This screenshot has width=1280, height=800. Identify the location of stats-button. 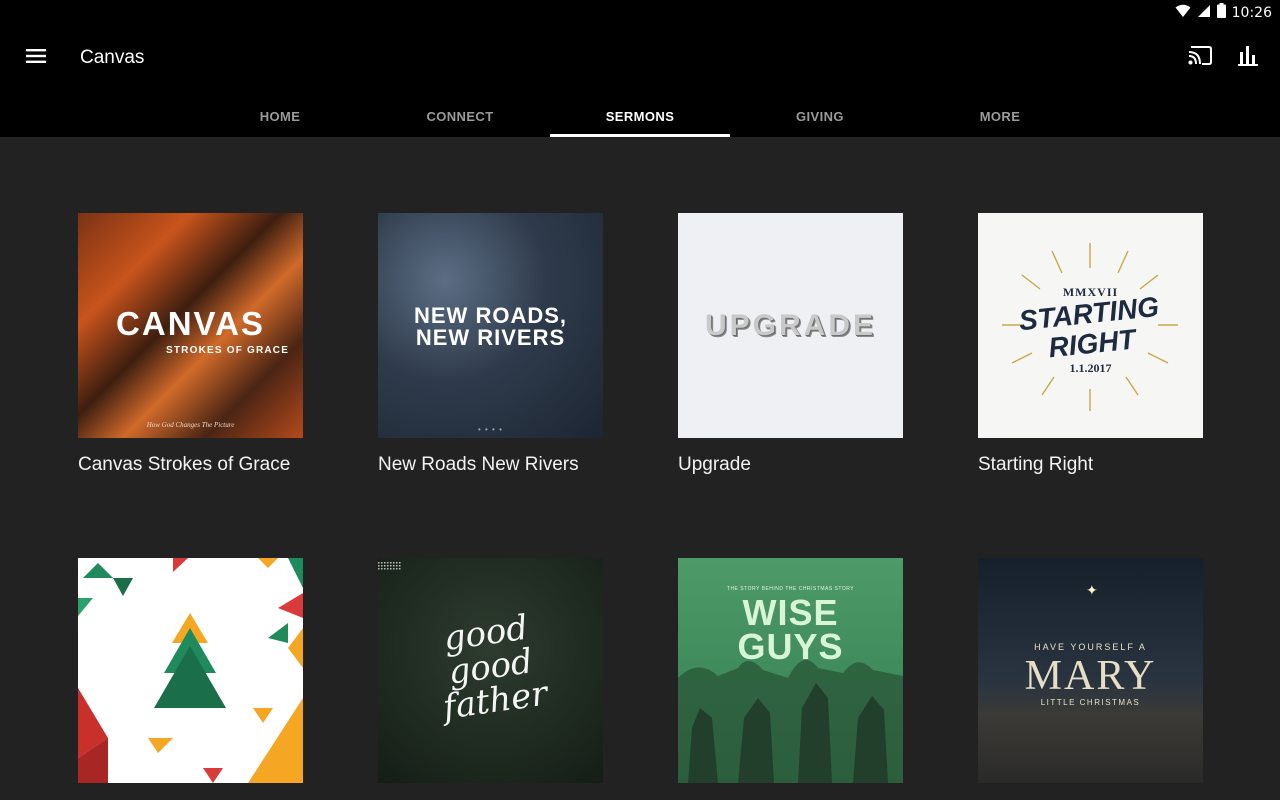
(1248, 57).